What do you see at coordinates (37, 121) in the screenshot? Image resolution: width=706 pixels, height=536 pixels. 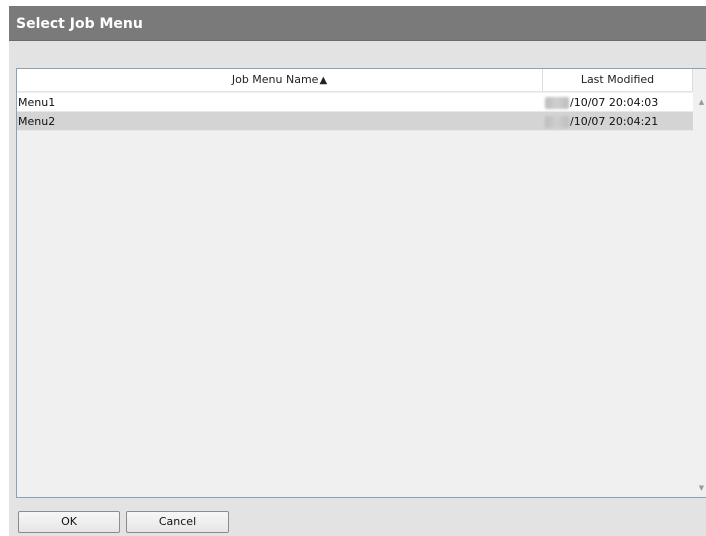 I see `cell-job-menu-name: Menu2` at bounding box center [37, 121].